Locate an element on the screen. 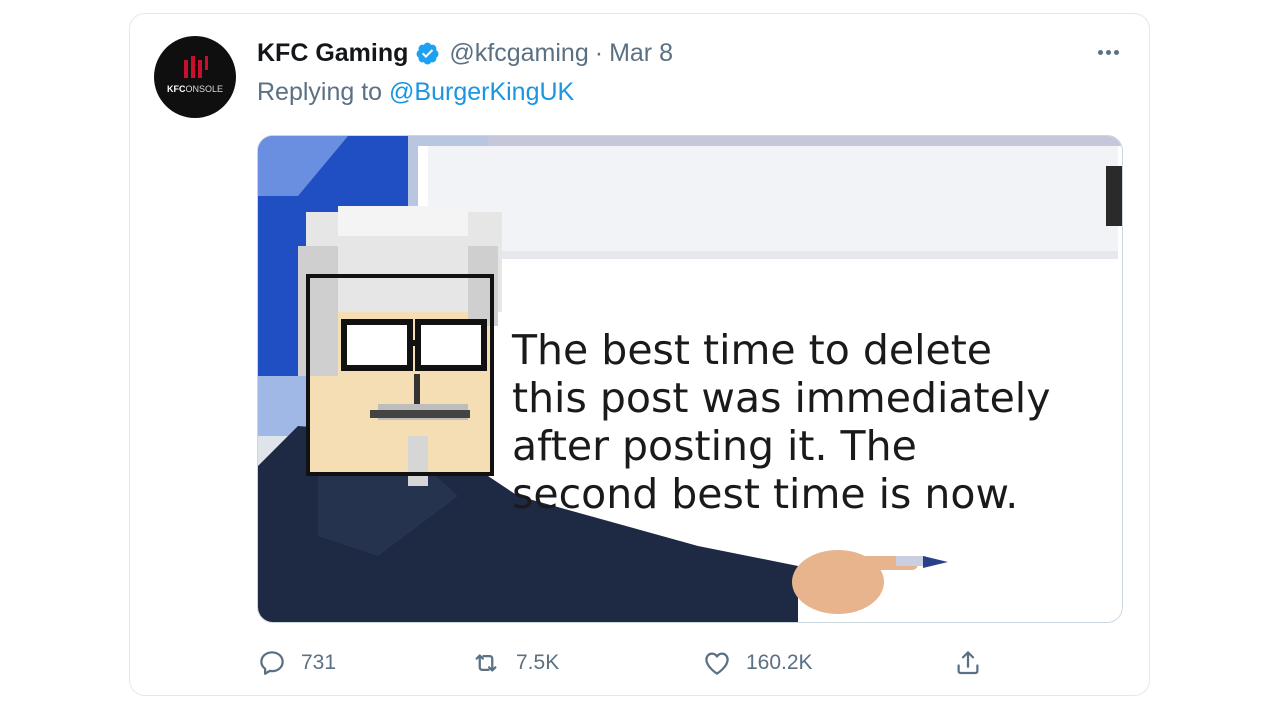  retweet-icon is located at coordinates (486, 663).